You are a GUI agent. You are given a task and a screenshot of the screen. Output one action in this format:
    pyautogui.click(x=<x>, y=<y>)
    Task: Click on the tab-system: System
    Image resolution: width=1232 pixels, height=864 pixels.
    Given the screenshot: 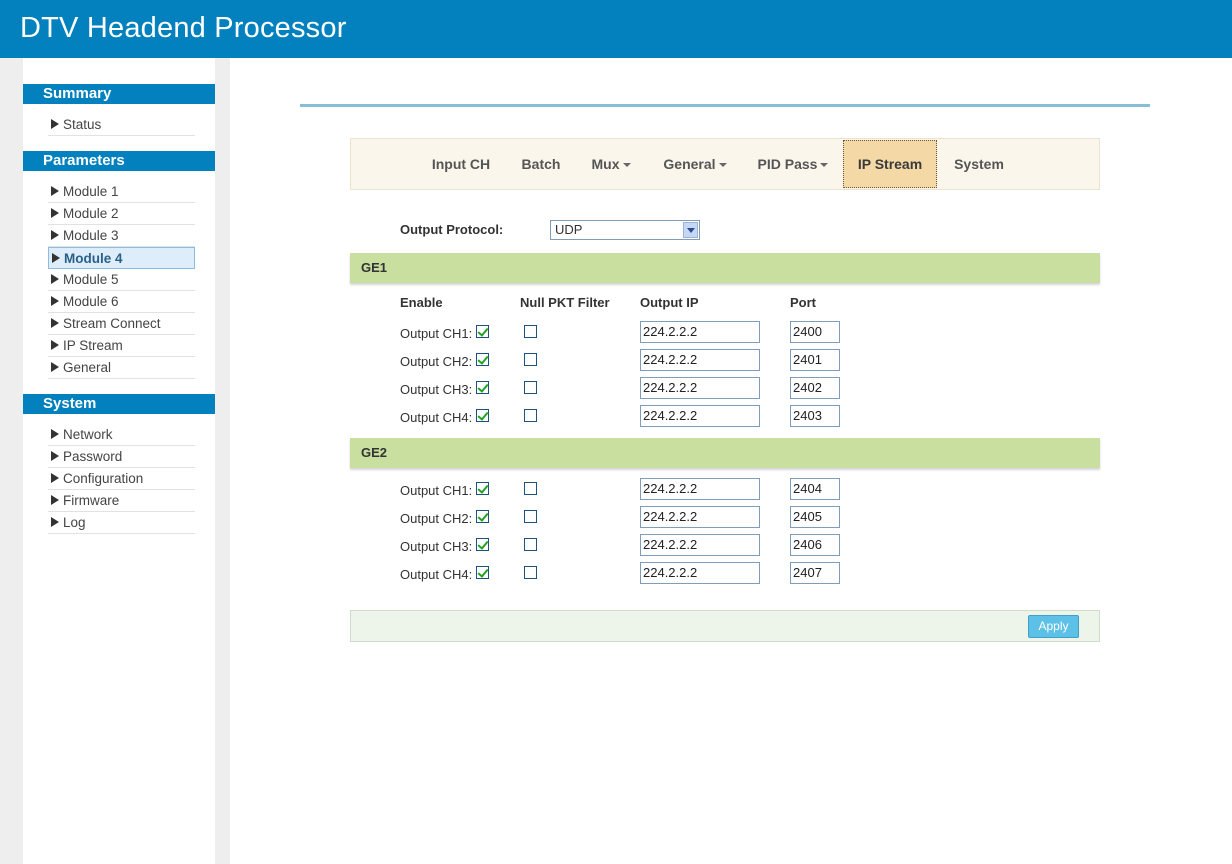 What is the action you would take?
    pyautogui.click(x=979, y=164)
    